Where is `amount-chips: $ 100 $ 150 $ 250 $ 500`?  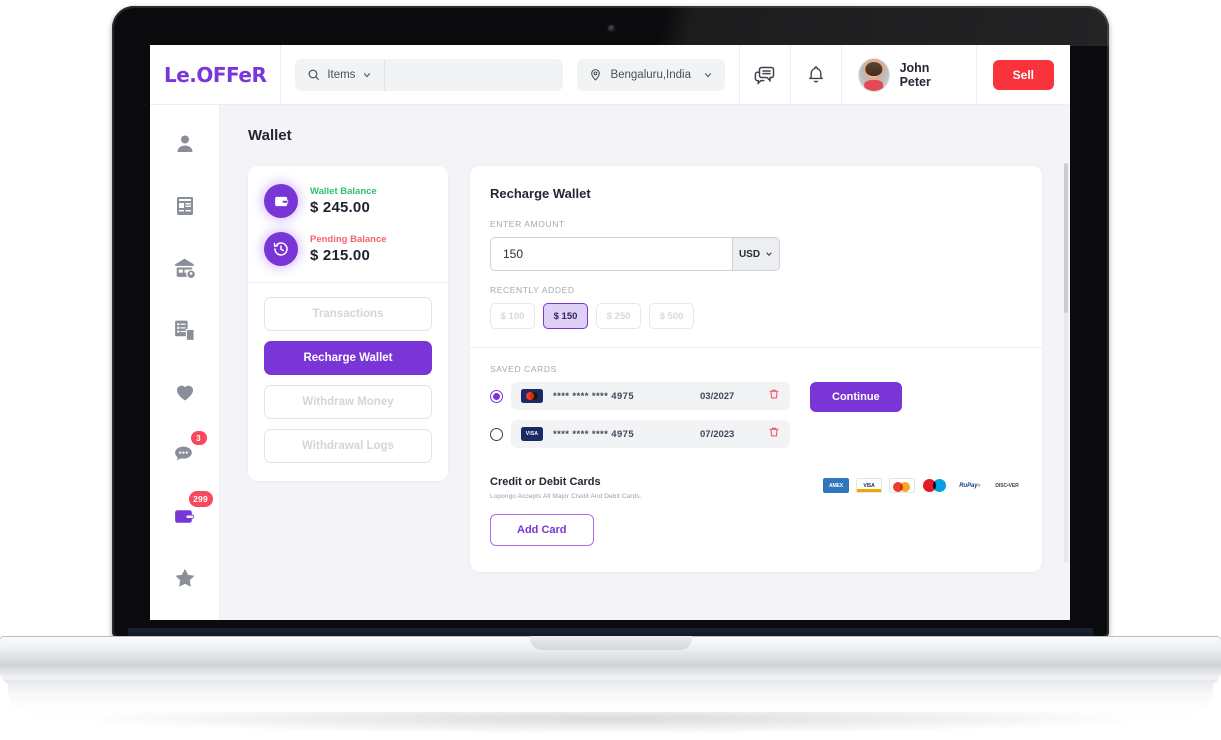
amount-chips: $ 100 $ 150 $ 250 $ 500 is located at coordinates (756, 316).